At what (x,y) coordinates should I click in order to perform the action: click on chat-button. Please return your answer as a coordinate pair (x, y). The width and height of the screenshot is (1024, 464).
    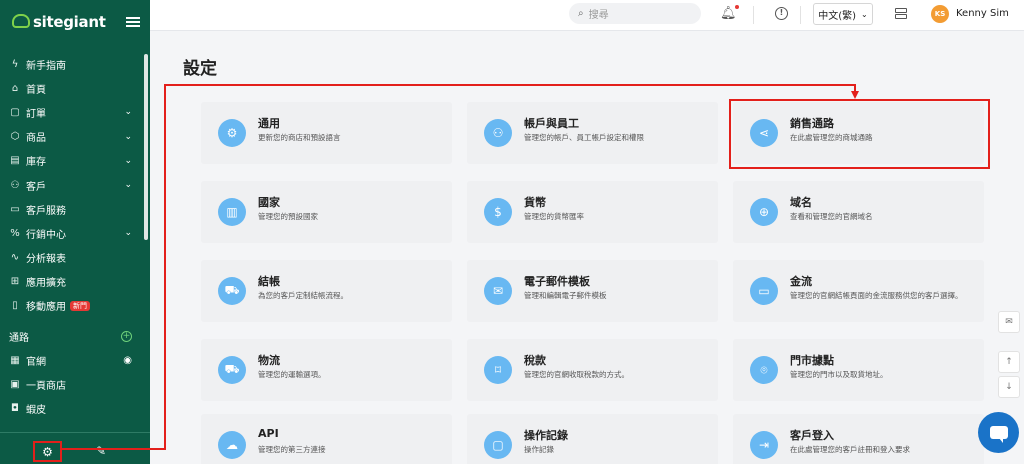
    Looking at the image, I should click on (998, 432).